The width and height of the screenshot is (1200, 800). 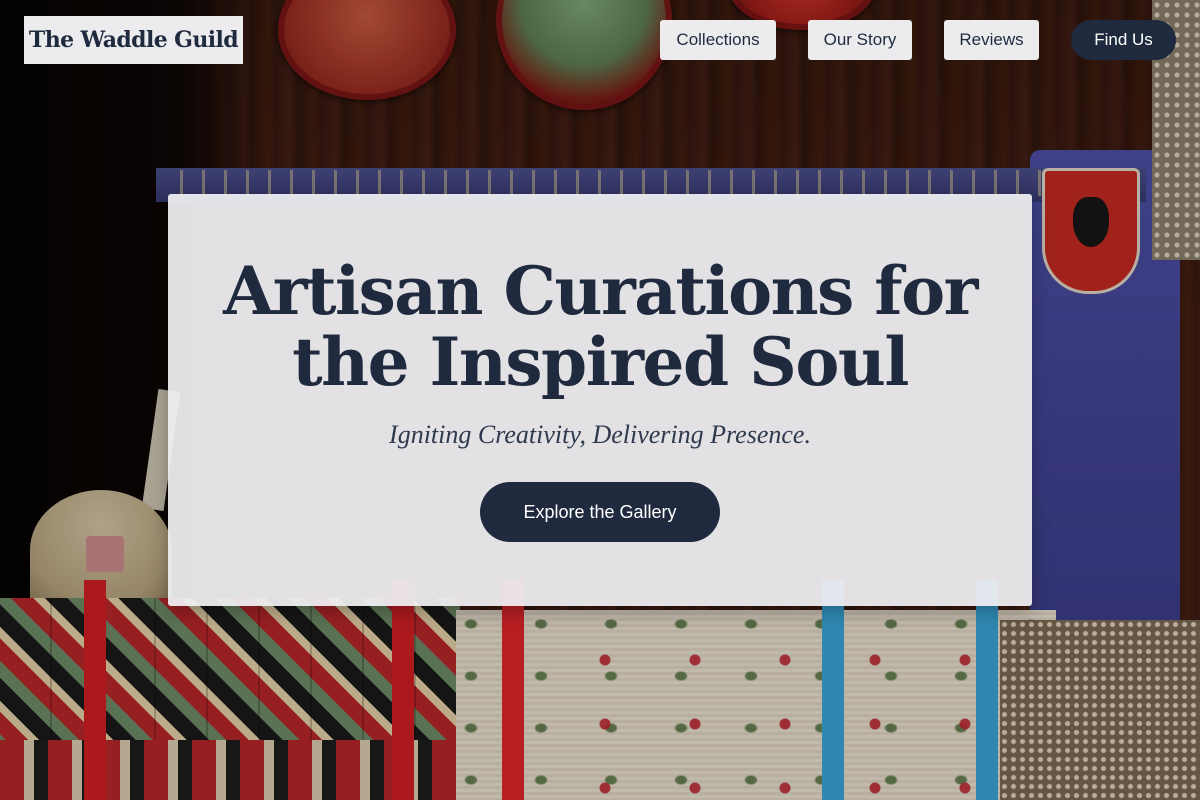 What do you see at coordinates (600, 512) in the screenshot?
I see `explore-gallery-button: Explore the Gallery` at bounding box center [600, 512].